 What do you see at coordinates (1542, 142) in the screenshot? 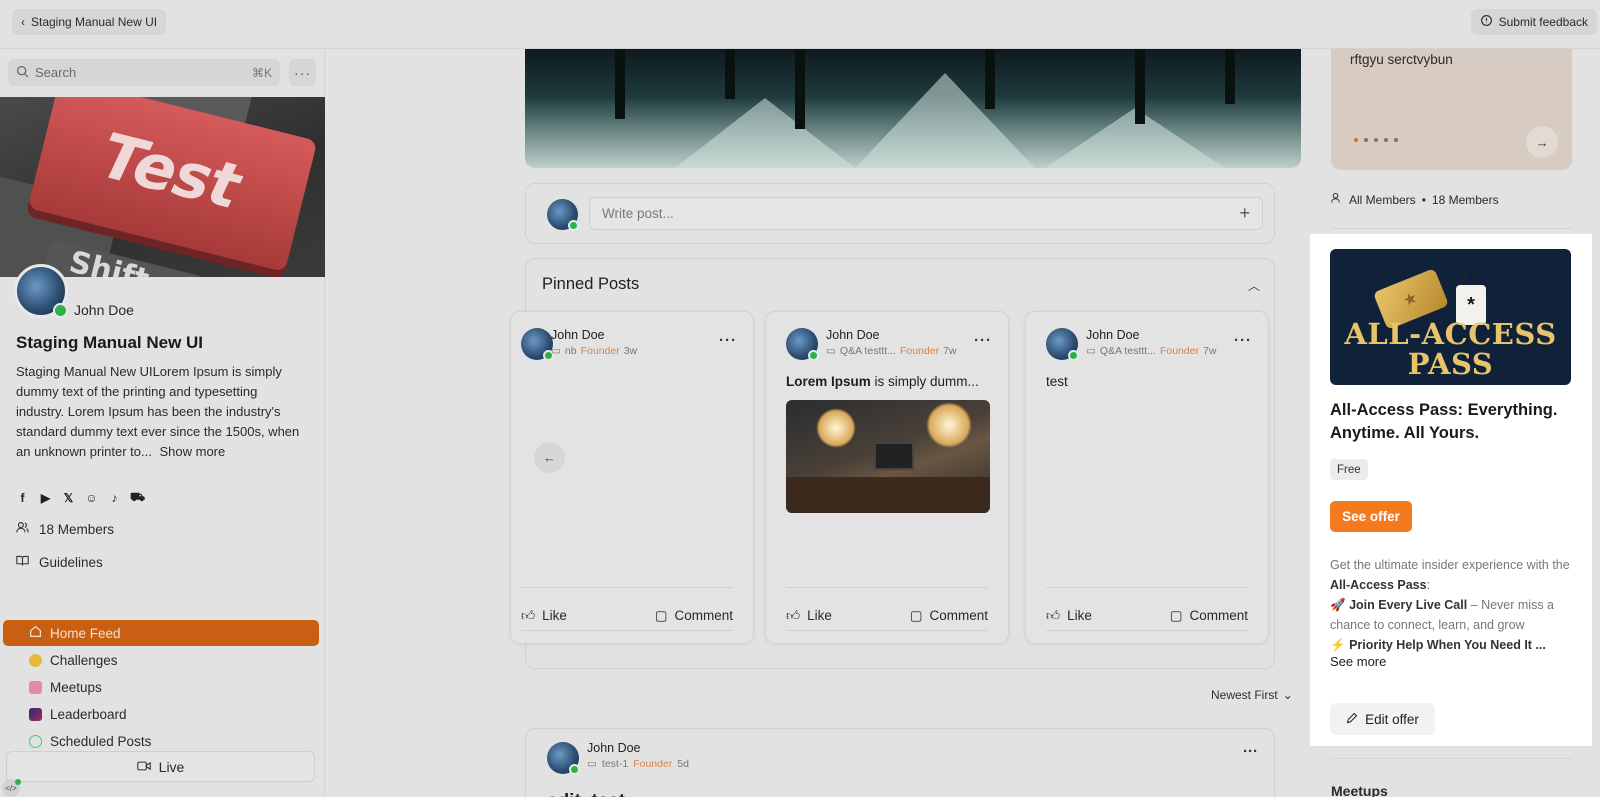
I see `slide-next-button: →` at bounding box center [1542, 142].